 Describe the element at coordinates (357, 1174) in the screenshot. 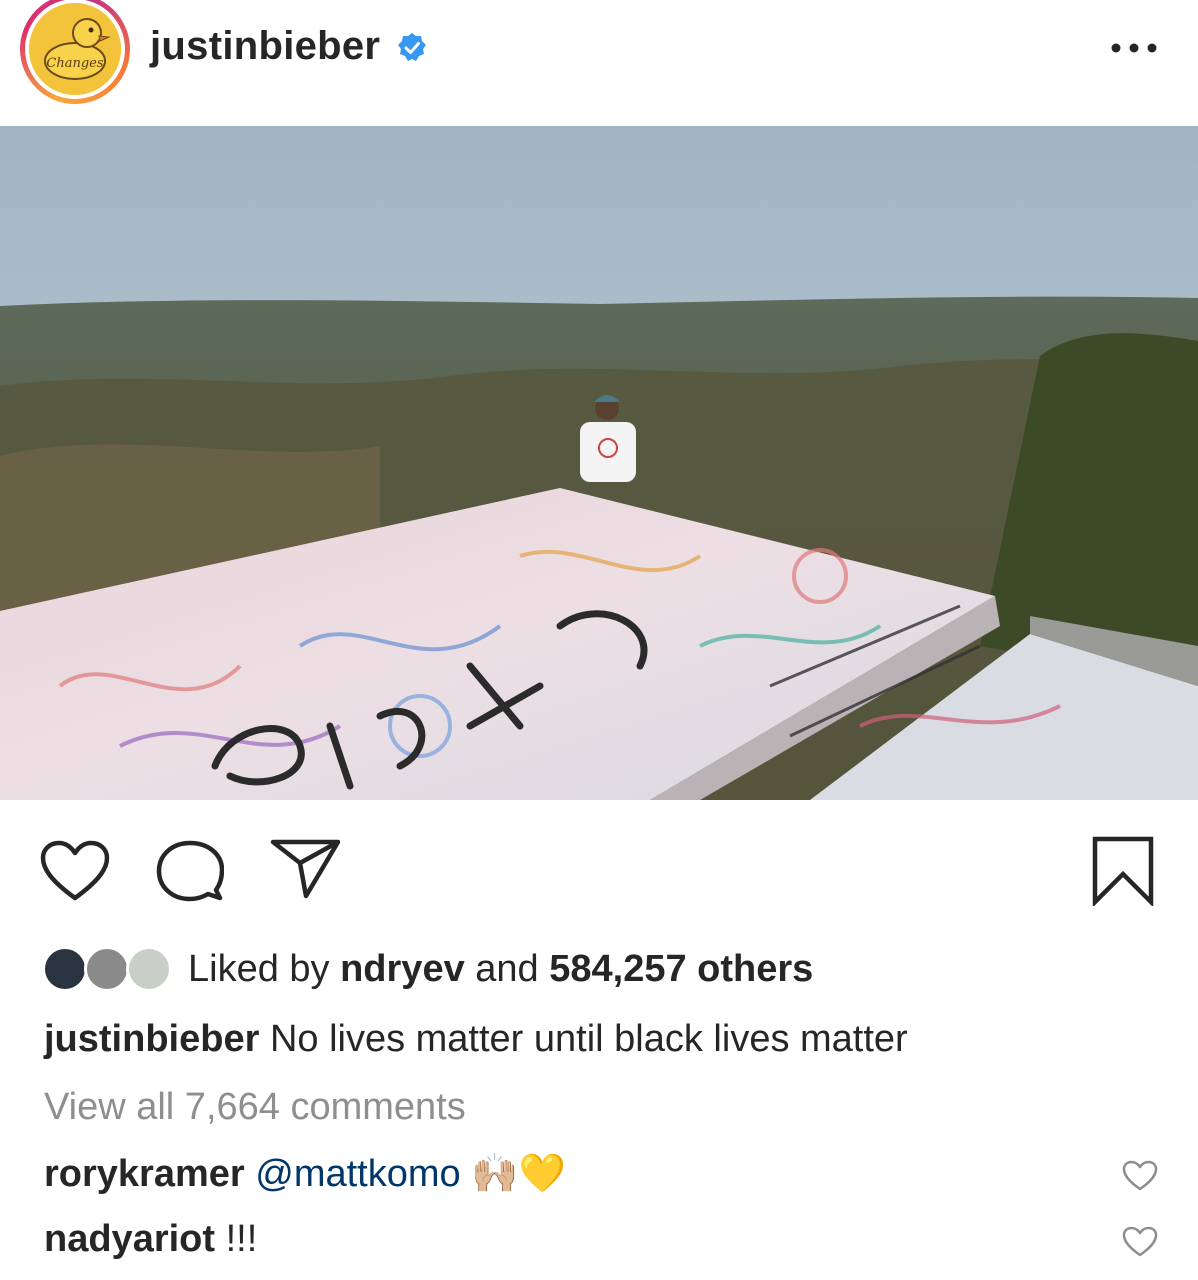

I see `comment-mention: @mattkomo` at that location.